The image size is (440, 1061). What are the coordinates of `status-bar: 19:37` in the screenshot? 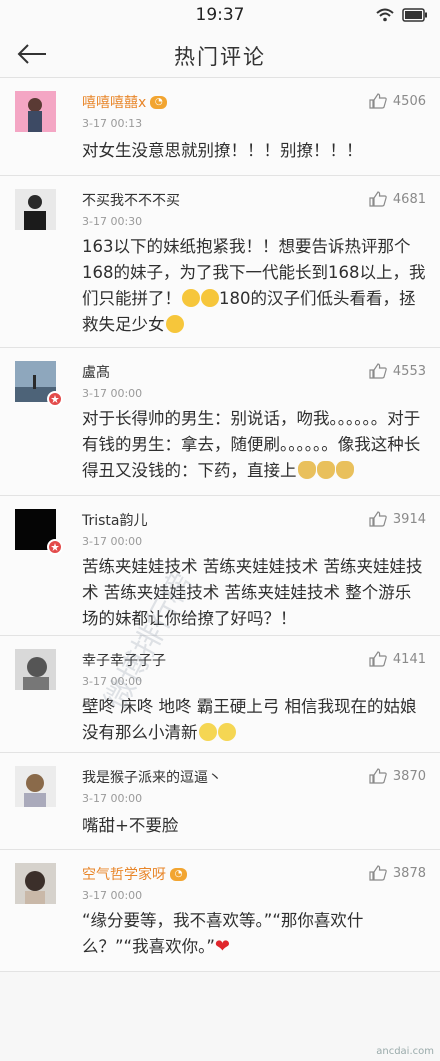 It's located at (220, 15).